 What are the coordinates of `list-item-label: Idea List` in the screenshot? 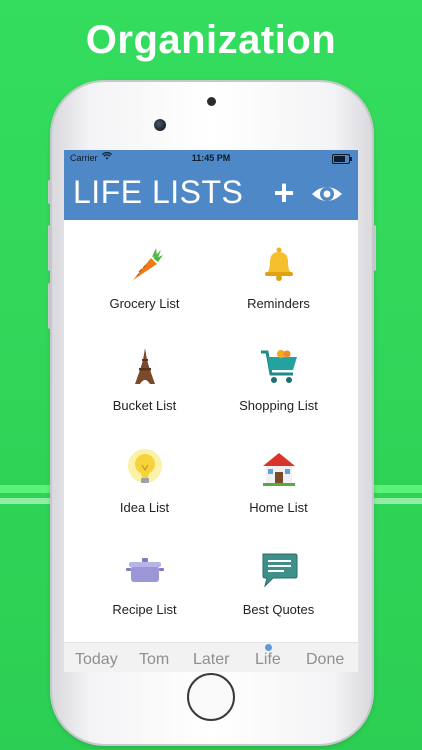 It's located at (144, 507).